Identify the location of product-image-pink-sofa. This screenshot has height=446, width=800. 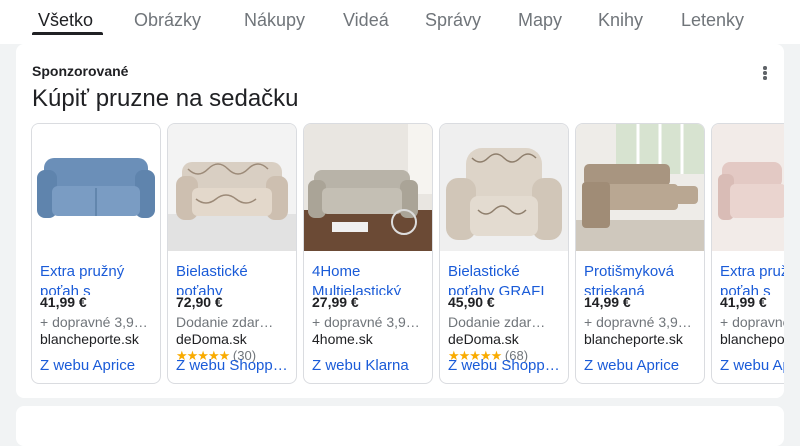
(748, 187).